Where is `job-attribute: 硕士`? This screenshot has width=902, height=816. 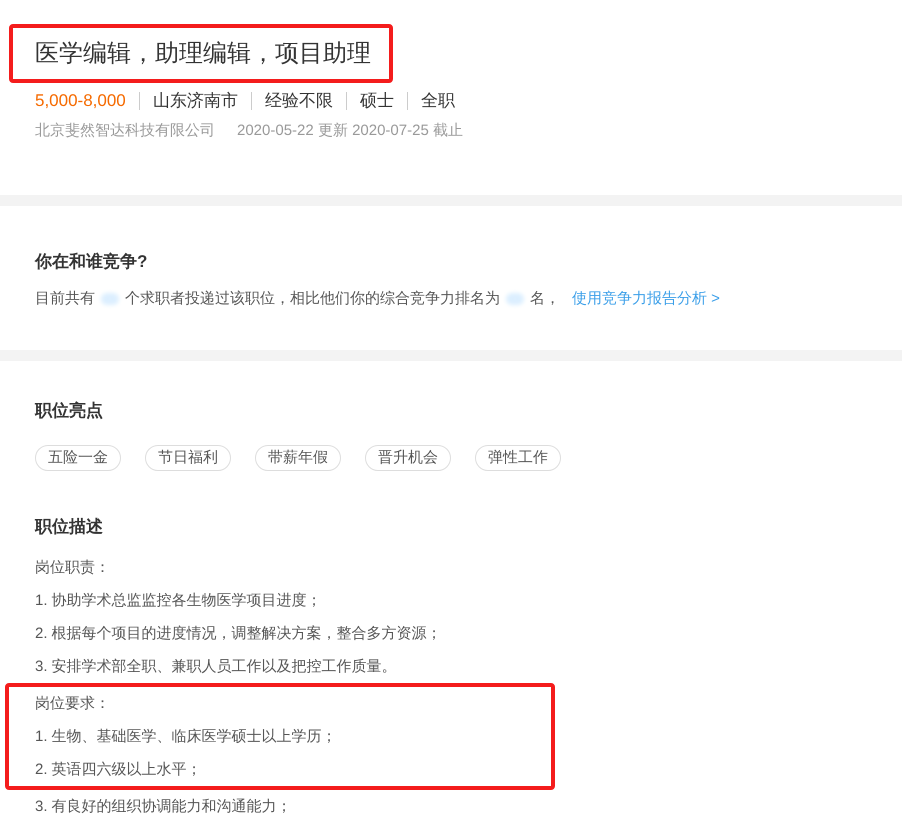 job-attribute: 硕士 is located at coordinates (376, 101).